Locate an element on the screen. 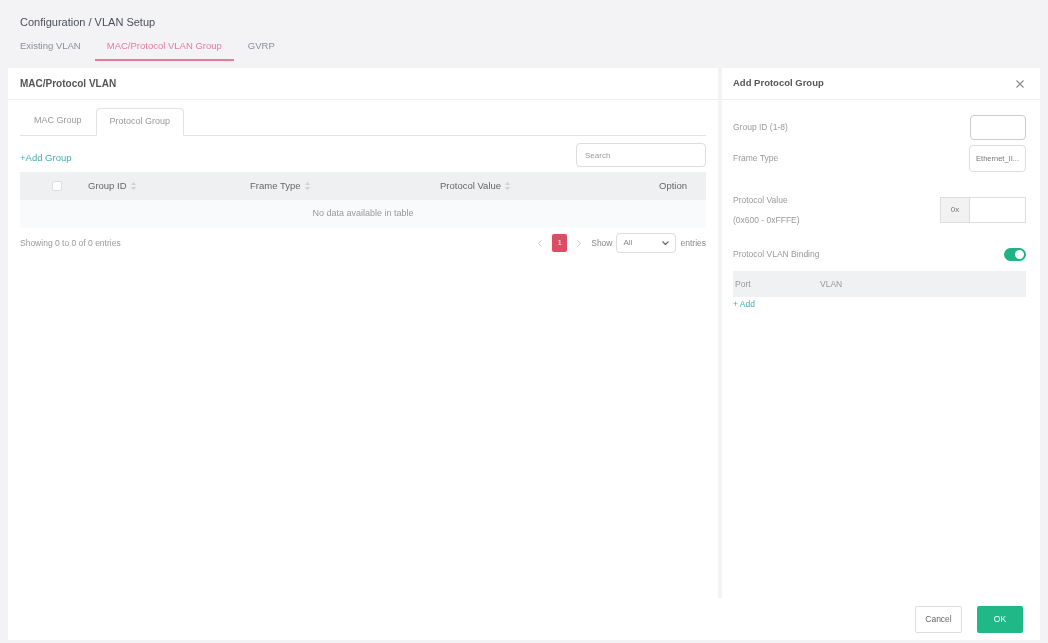 The height and width of the screenshot is (643, 1048). close-icon is located at coordinates (1020, 83).